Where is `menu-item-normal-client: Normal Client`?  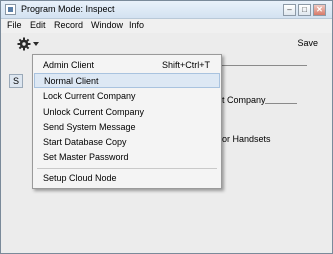 menu-item-normal-client: Normal Client is located at coordinates (127, 80).